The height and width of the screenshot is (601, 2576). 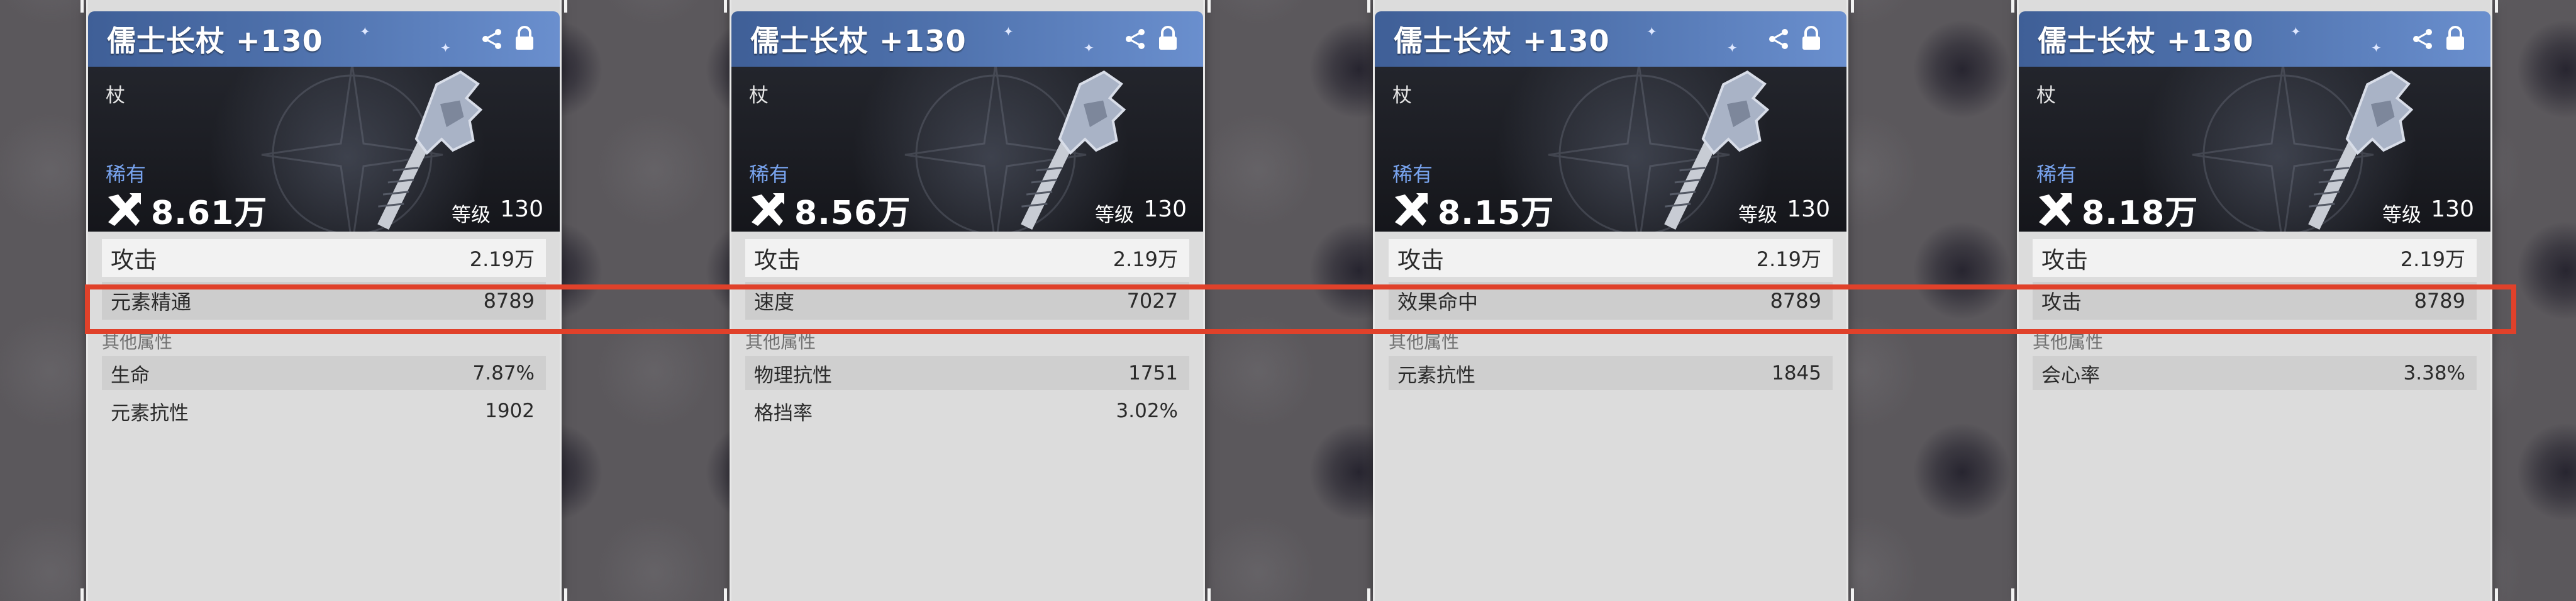 What do you see at coordinates (1152, 301) in the screenshot?
I see `stat-value: 7027` at bounding box center [1152, 301].